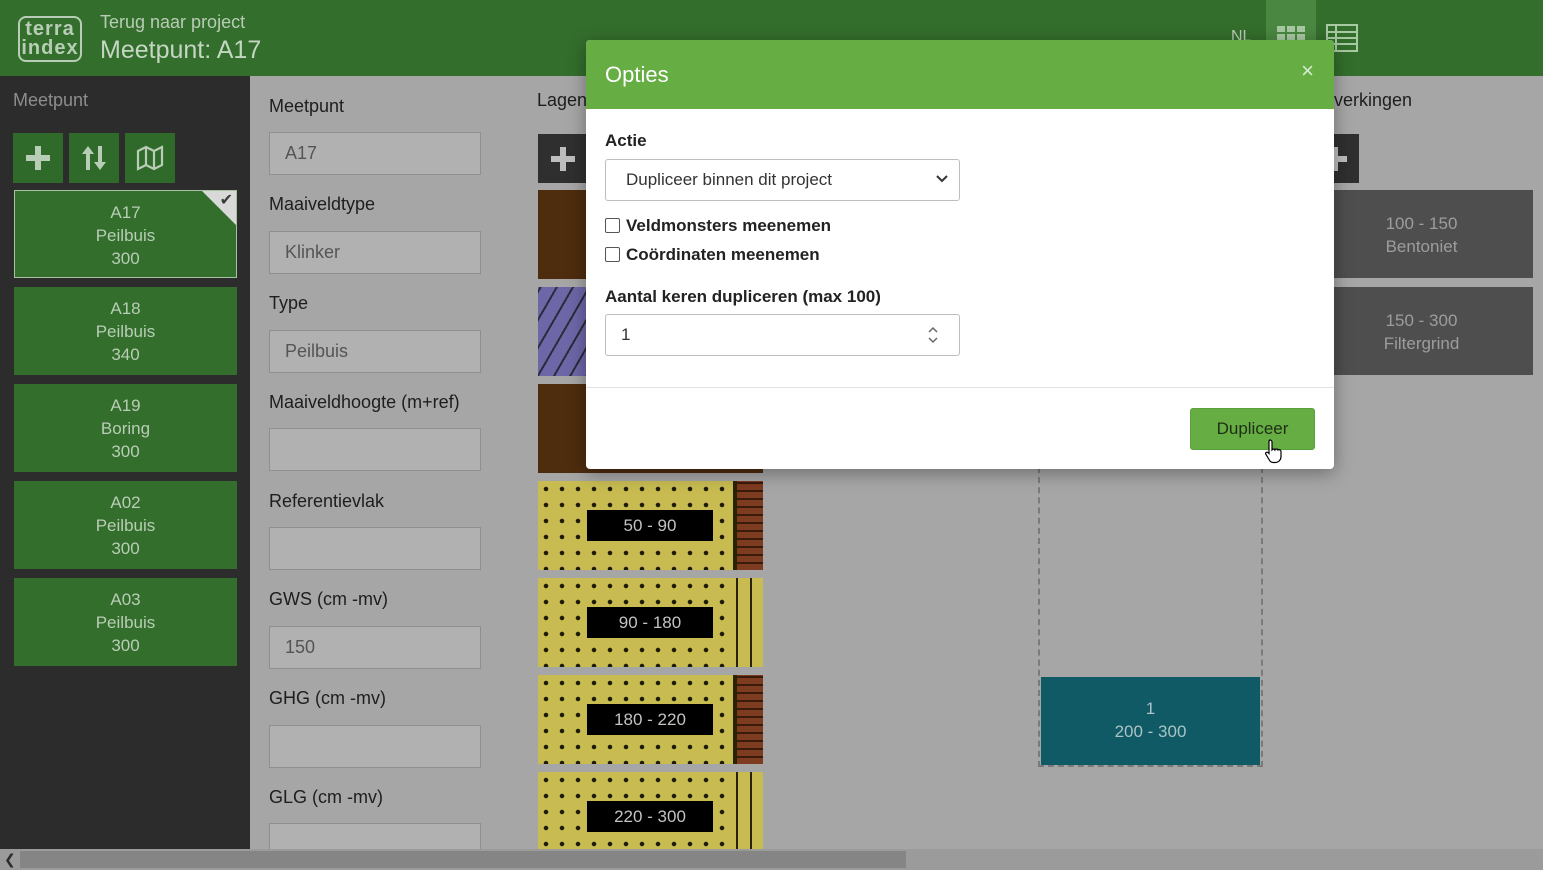 Image resolution: width=1543 pixels, height=870 pixels. What do you see at coordinates (650, 816) in the screenshot?
I see `layer-depth-label: 220 - 300` at bounding box center [650, 816].